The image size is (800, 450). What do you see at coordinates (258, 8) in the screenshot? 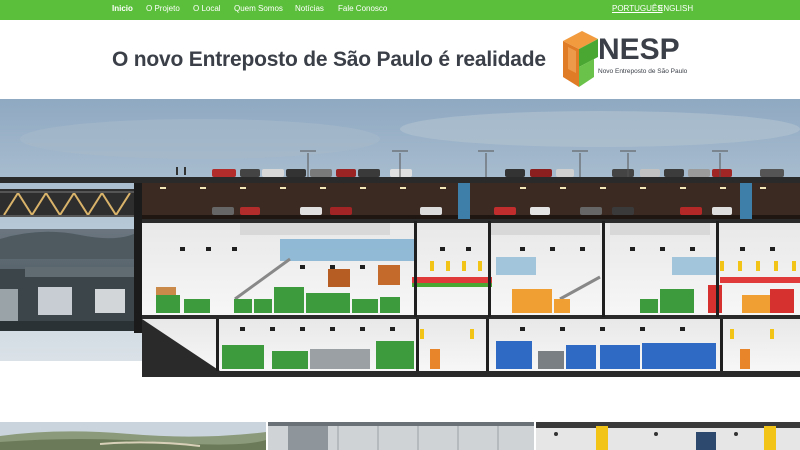
I see `nav-link-quem-somos: Quem Somos` at bounding box center [258, 8].